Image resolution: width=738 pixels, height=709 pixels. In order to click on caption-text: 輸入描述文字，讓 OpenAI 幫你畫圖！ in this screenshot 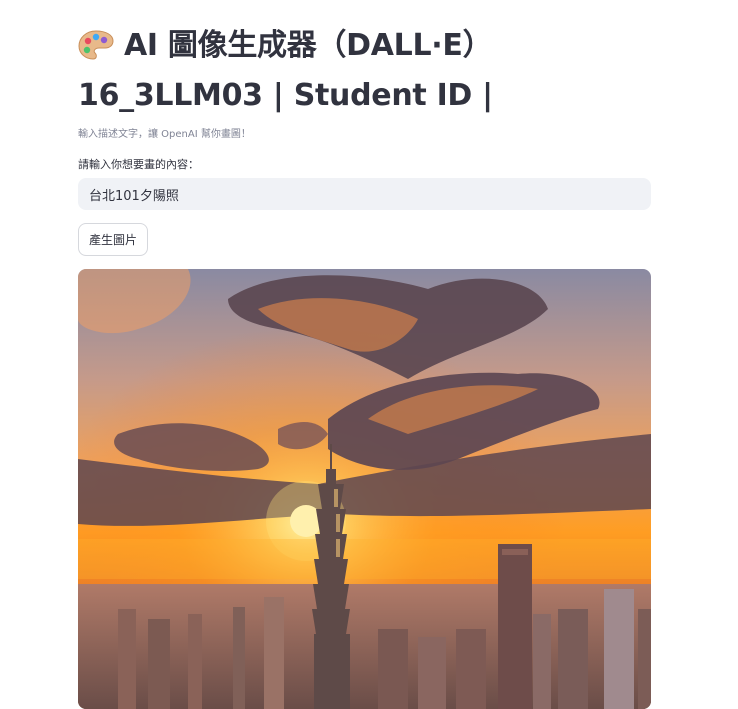, I will do `click(164, 134)`.